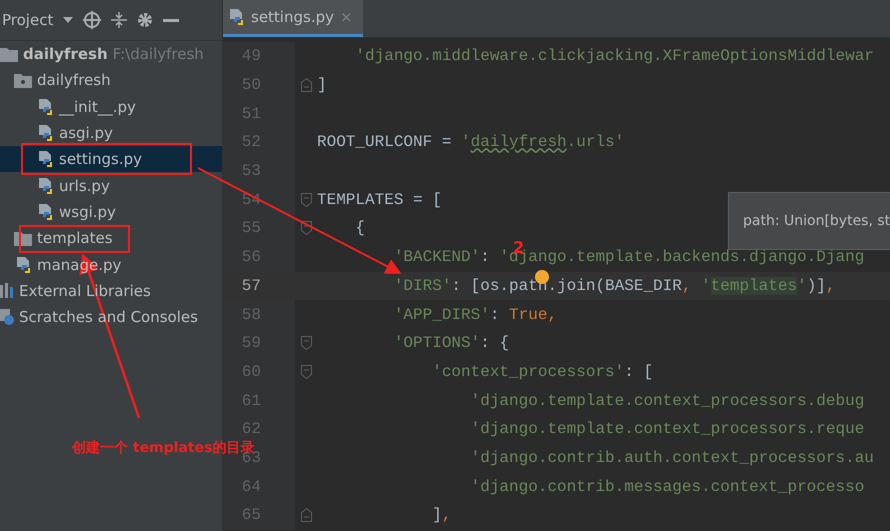 The image size is (890, 531). Describe the element at coordinates (470, 142) in the screenshot. I see `code-line: ROOT_URLCONF = 'dailyfresh.urls'` at that location.